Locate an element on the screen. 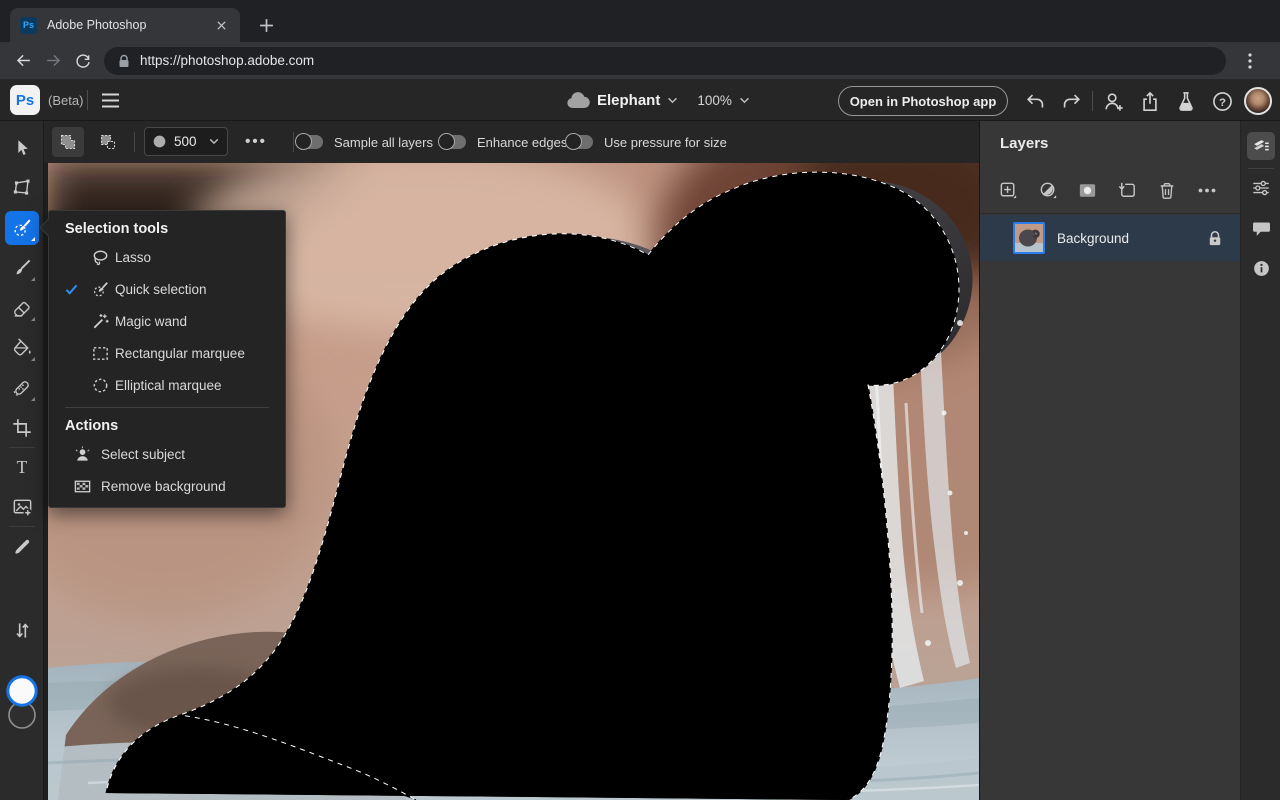  add-layer-button is located at coordinates (1008, 190).